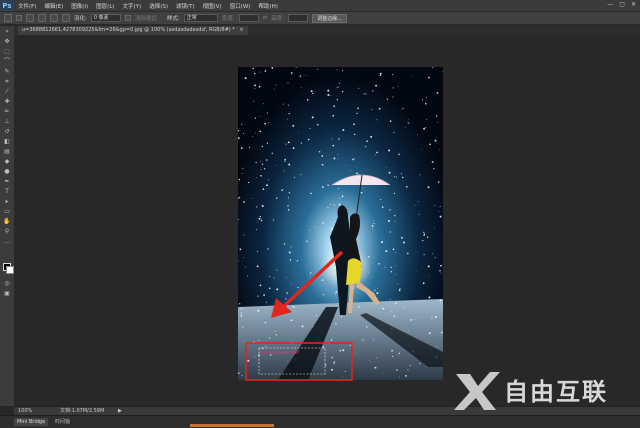 The width and height of the screenshot is (640, 428). What do you see at coordinates (320, 421) in the screenshot?
I see `bottom-panel-bar: Mini Bridge 时间轴` at bounding box center [320, 421].